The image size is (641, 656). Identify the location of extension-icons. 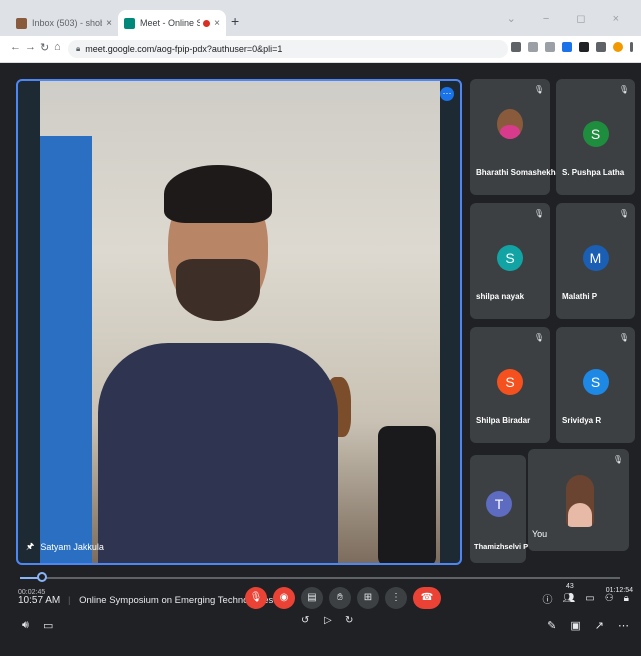
(572, 47).